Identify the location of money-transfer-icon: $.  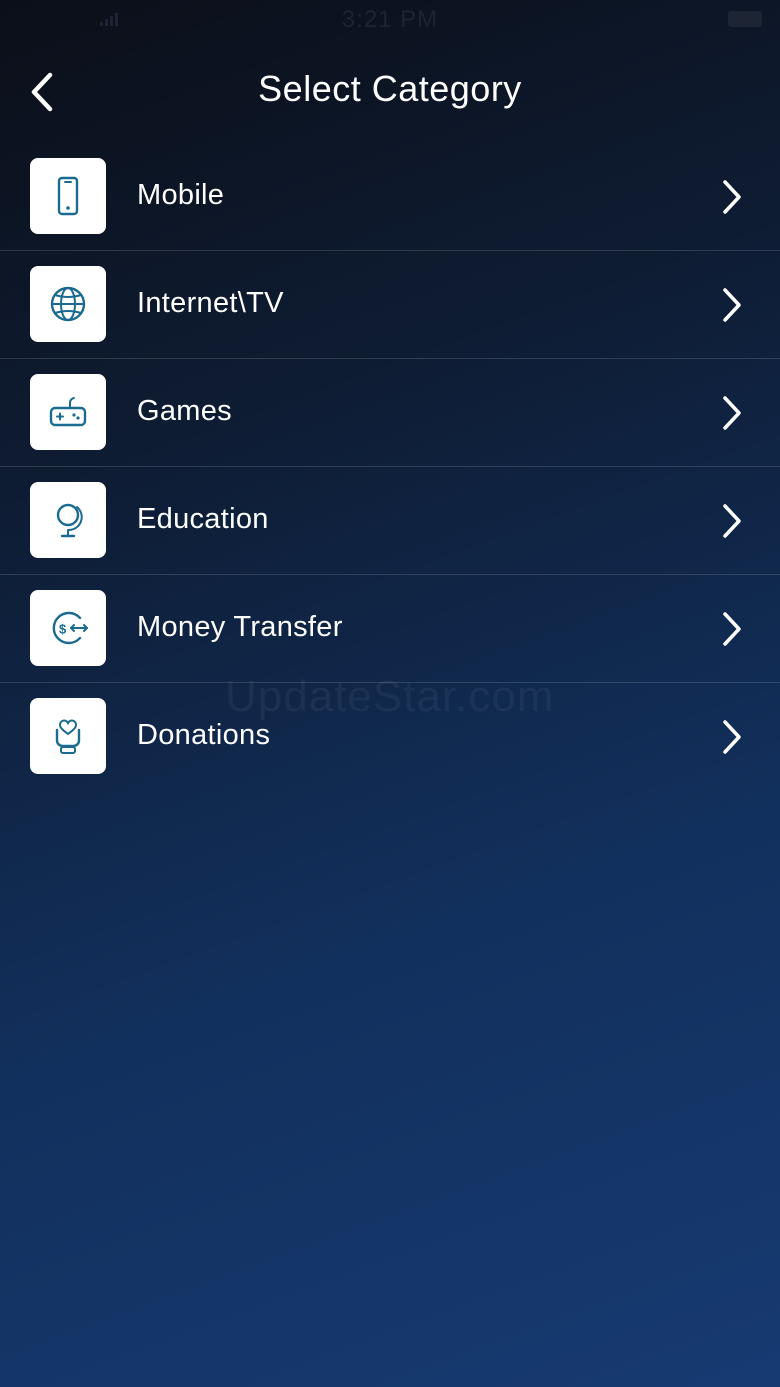
(70, 628).